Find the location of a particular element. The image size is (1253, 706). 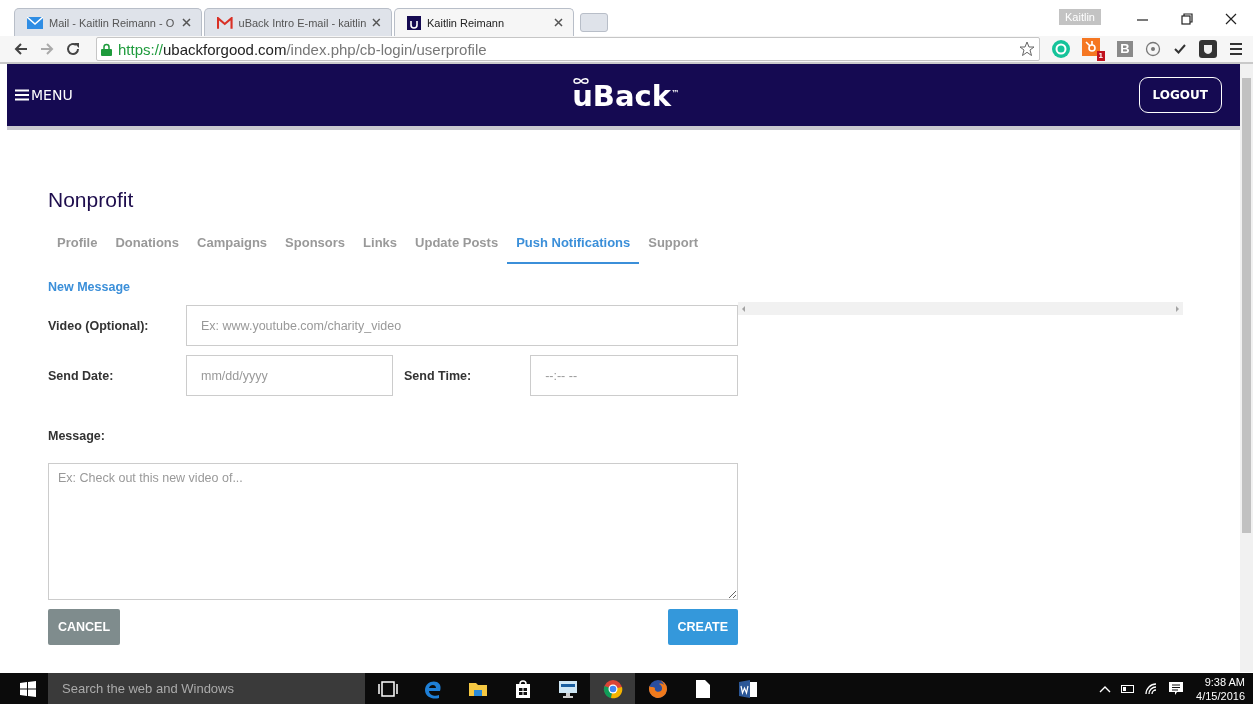

edge-icon is located at coordinates (432, 688).